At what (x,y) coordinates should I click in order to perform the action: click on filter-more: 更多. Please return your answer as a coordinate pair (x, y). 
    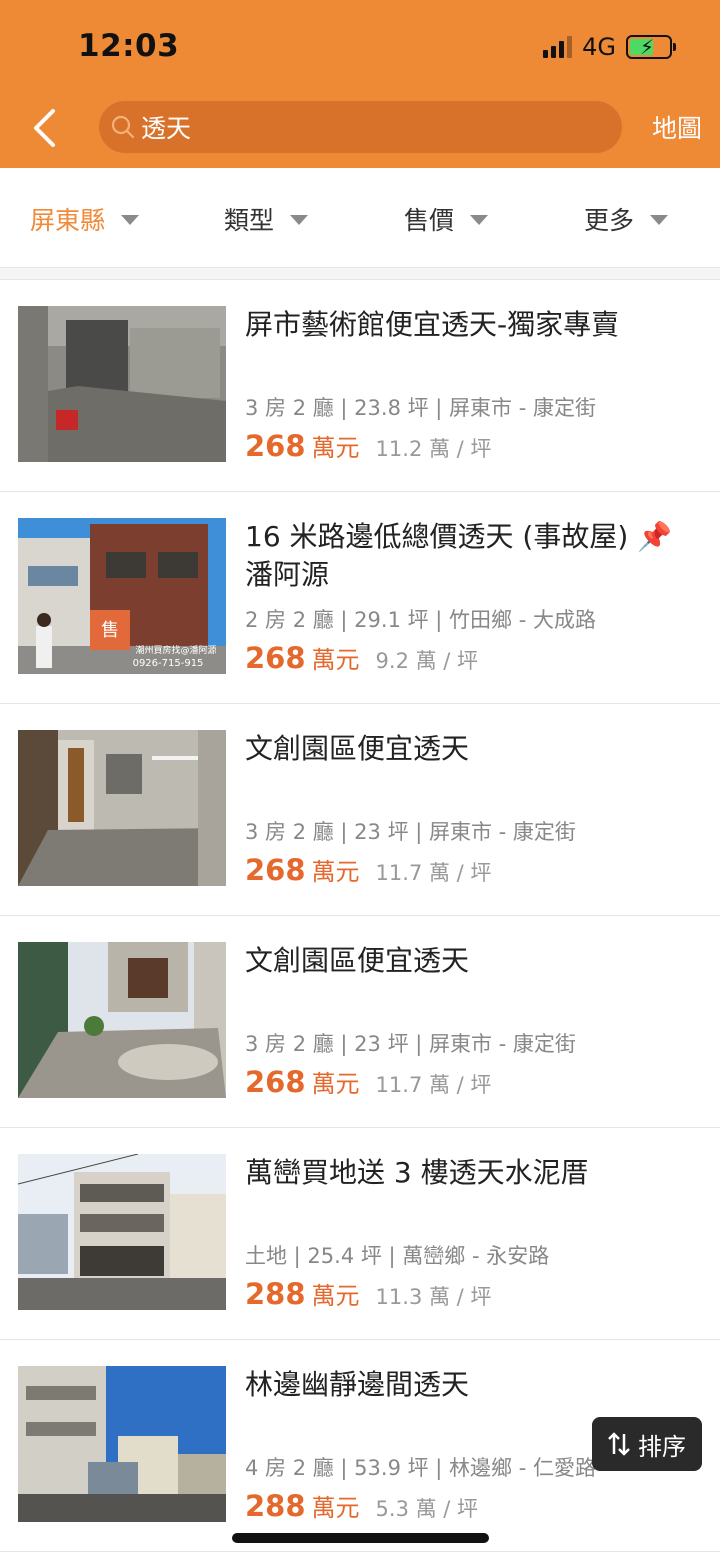
    Looking at the image, I should click on (626, 219).